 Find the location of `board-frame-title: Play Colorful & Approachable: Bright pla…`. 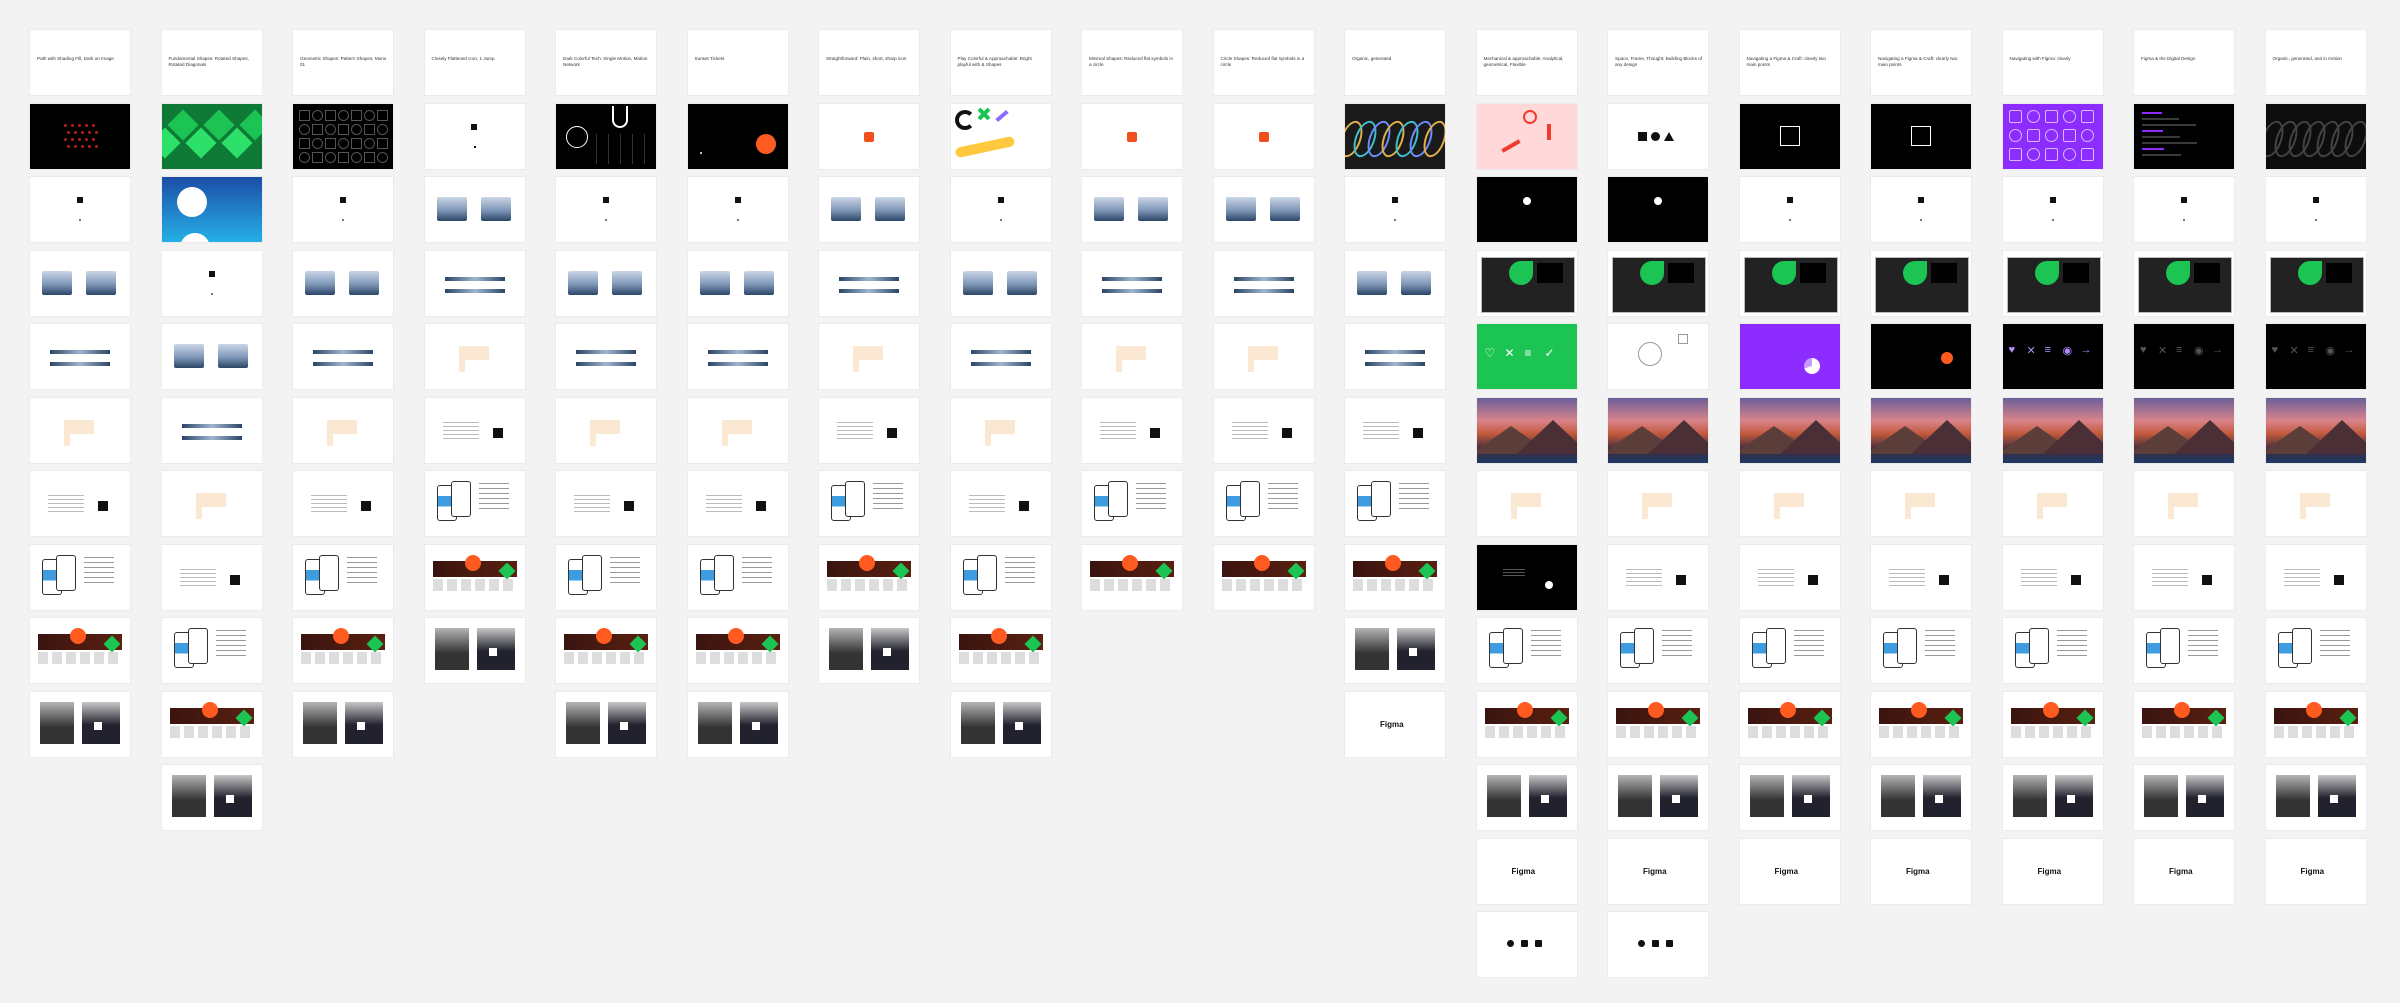

board-frame-title: Play Colorful & Approachable: Bright pla… is located at coordinates (1000, 62).